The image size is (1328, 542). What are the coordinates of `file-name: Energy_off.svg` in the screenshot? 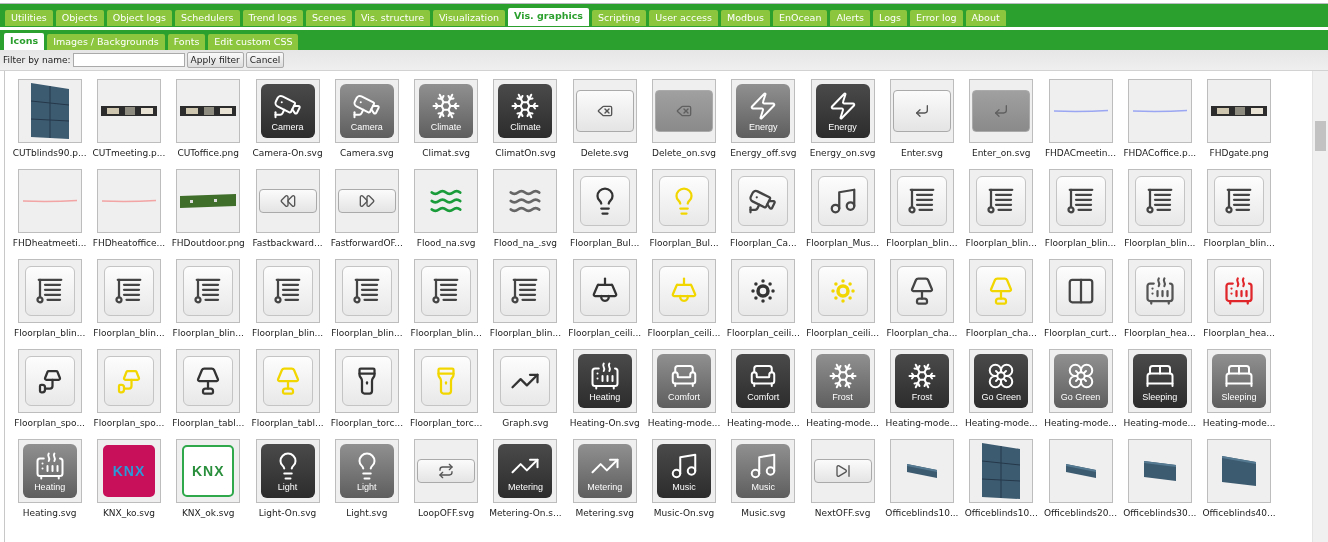 It's located at (763, 153).